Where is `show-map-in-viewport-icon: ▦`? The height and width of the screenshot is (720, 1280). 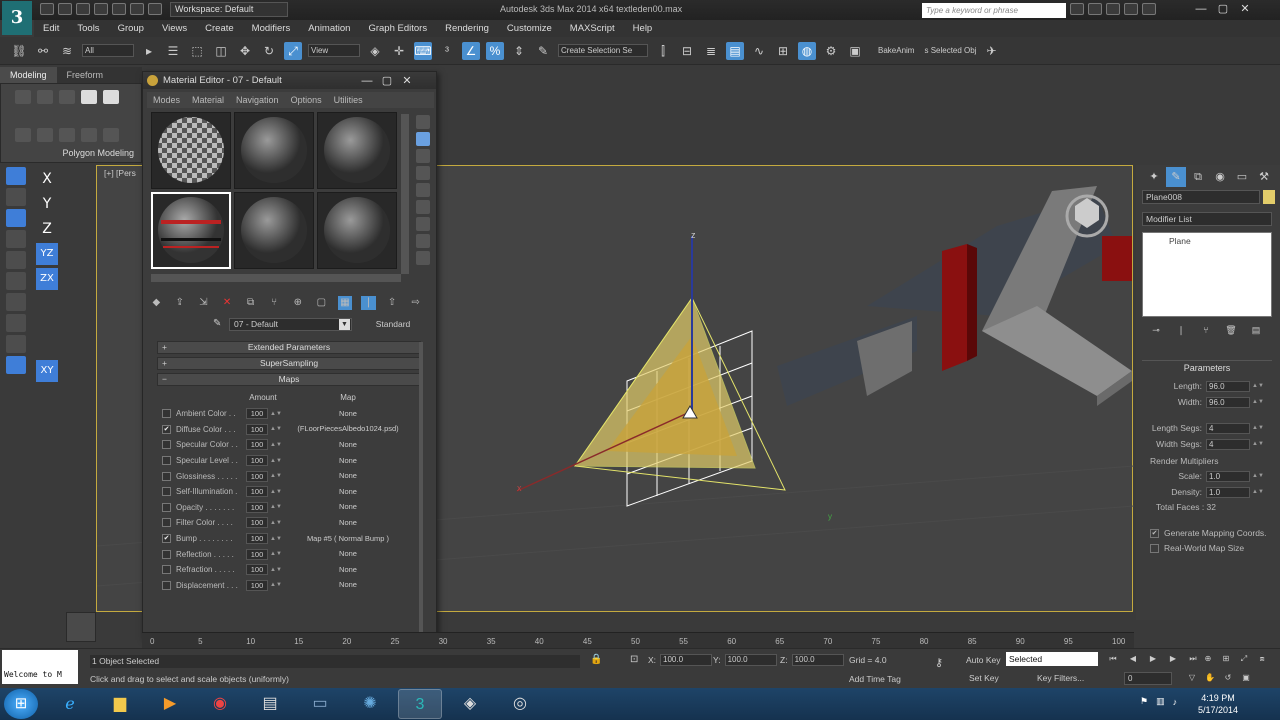 show-map-in-viewport-icon: ▦ is located at coordinates (345, 303).